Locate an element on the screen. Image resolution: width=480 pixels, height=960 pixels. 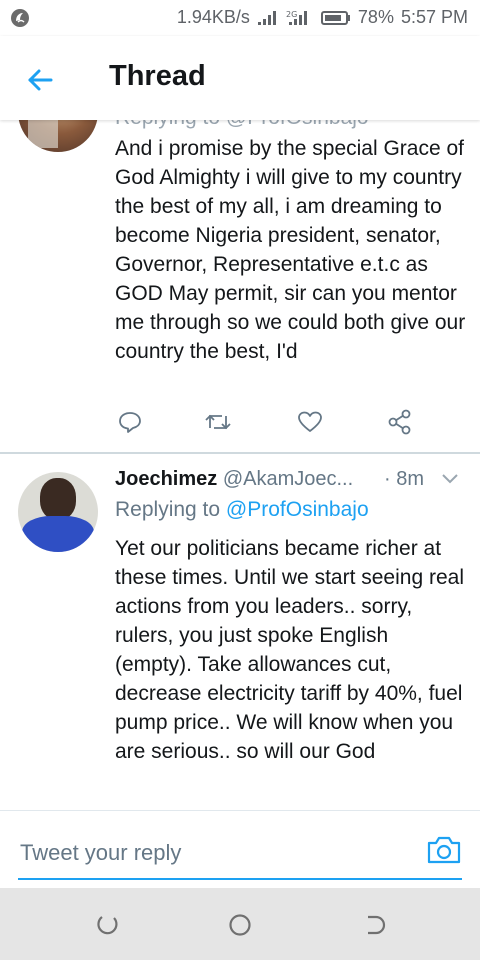
tweet-actions is located at coordinates (266, 423).